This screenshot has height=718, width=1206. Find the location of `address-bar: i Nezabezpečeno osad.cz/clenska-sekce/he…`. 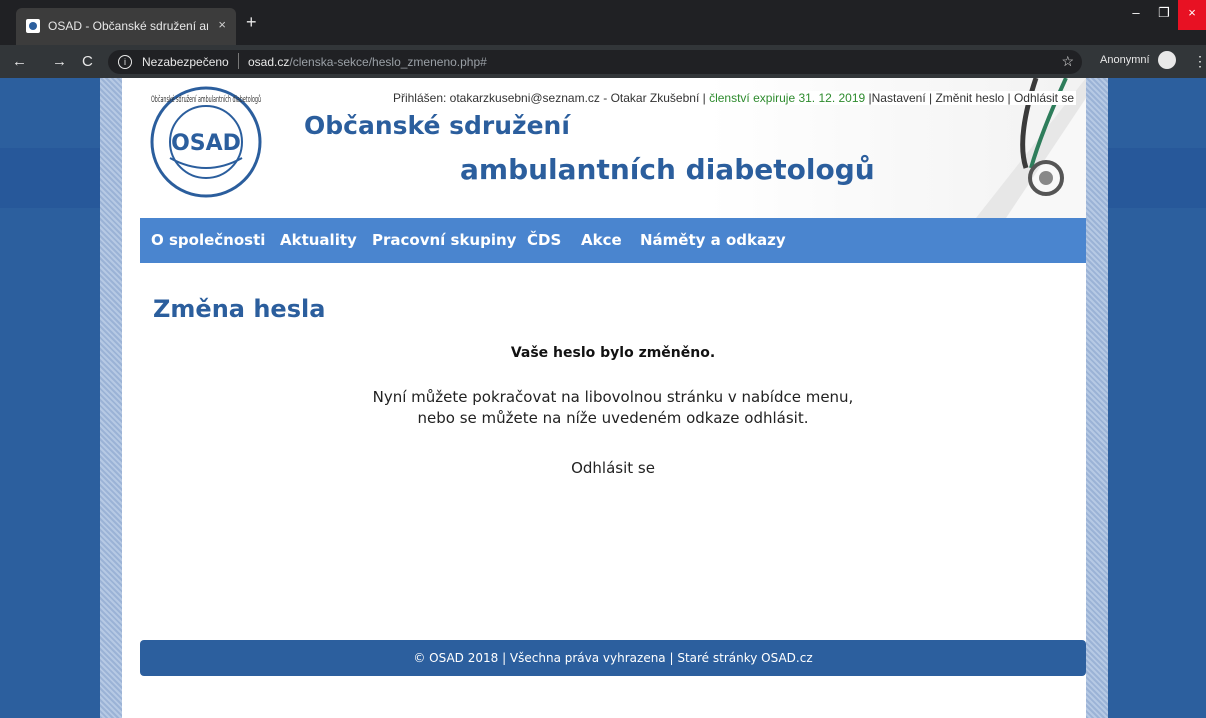

address-bar: i Nezabezpečeno osad.cz/clenska-sekce/he… is located at coordinates (595, 62).